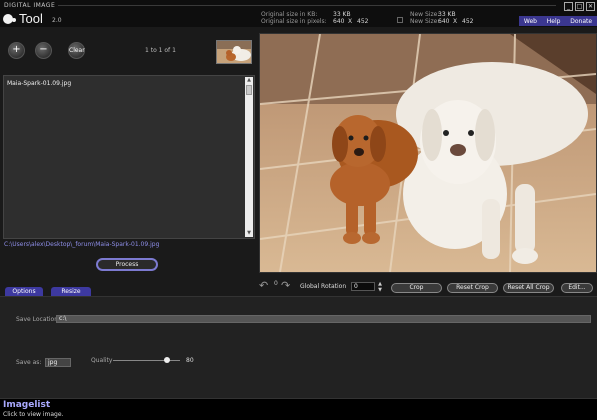 The image size is (597, 420). What do you see at coordinates (298, 409) in the screenshot?
I see `status-bar` at bounding box center [298, 409].